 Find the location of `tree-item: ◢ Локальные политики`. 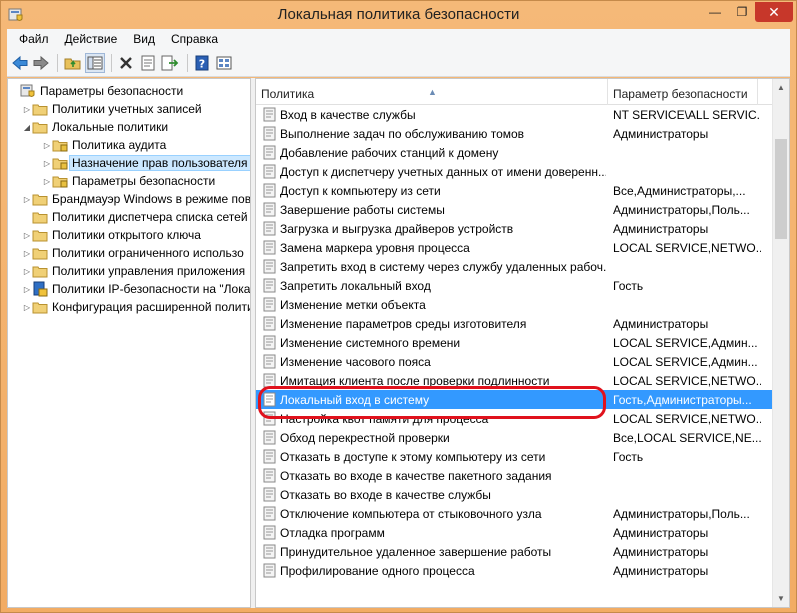

tree-item: ◢ Локальные политики is located at coordinates (95, 127).